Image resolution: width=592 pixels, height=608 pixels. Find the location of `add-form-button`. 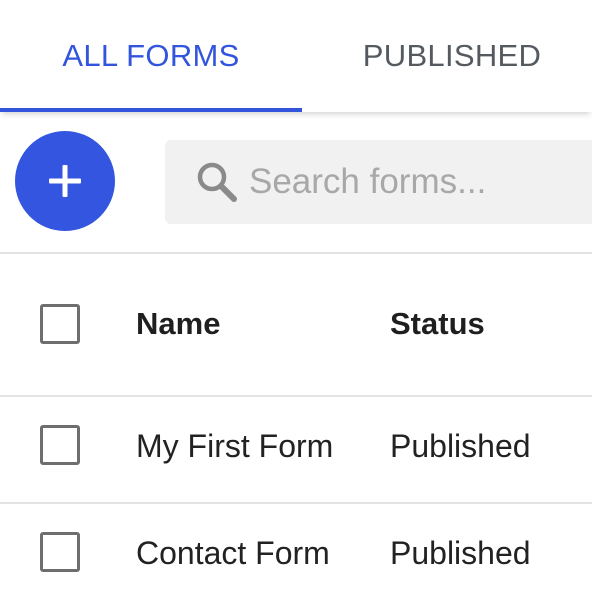

add-form-button is located at coordinates (65, 181).